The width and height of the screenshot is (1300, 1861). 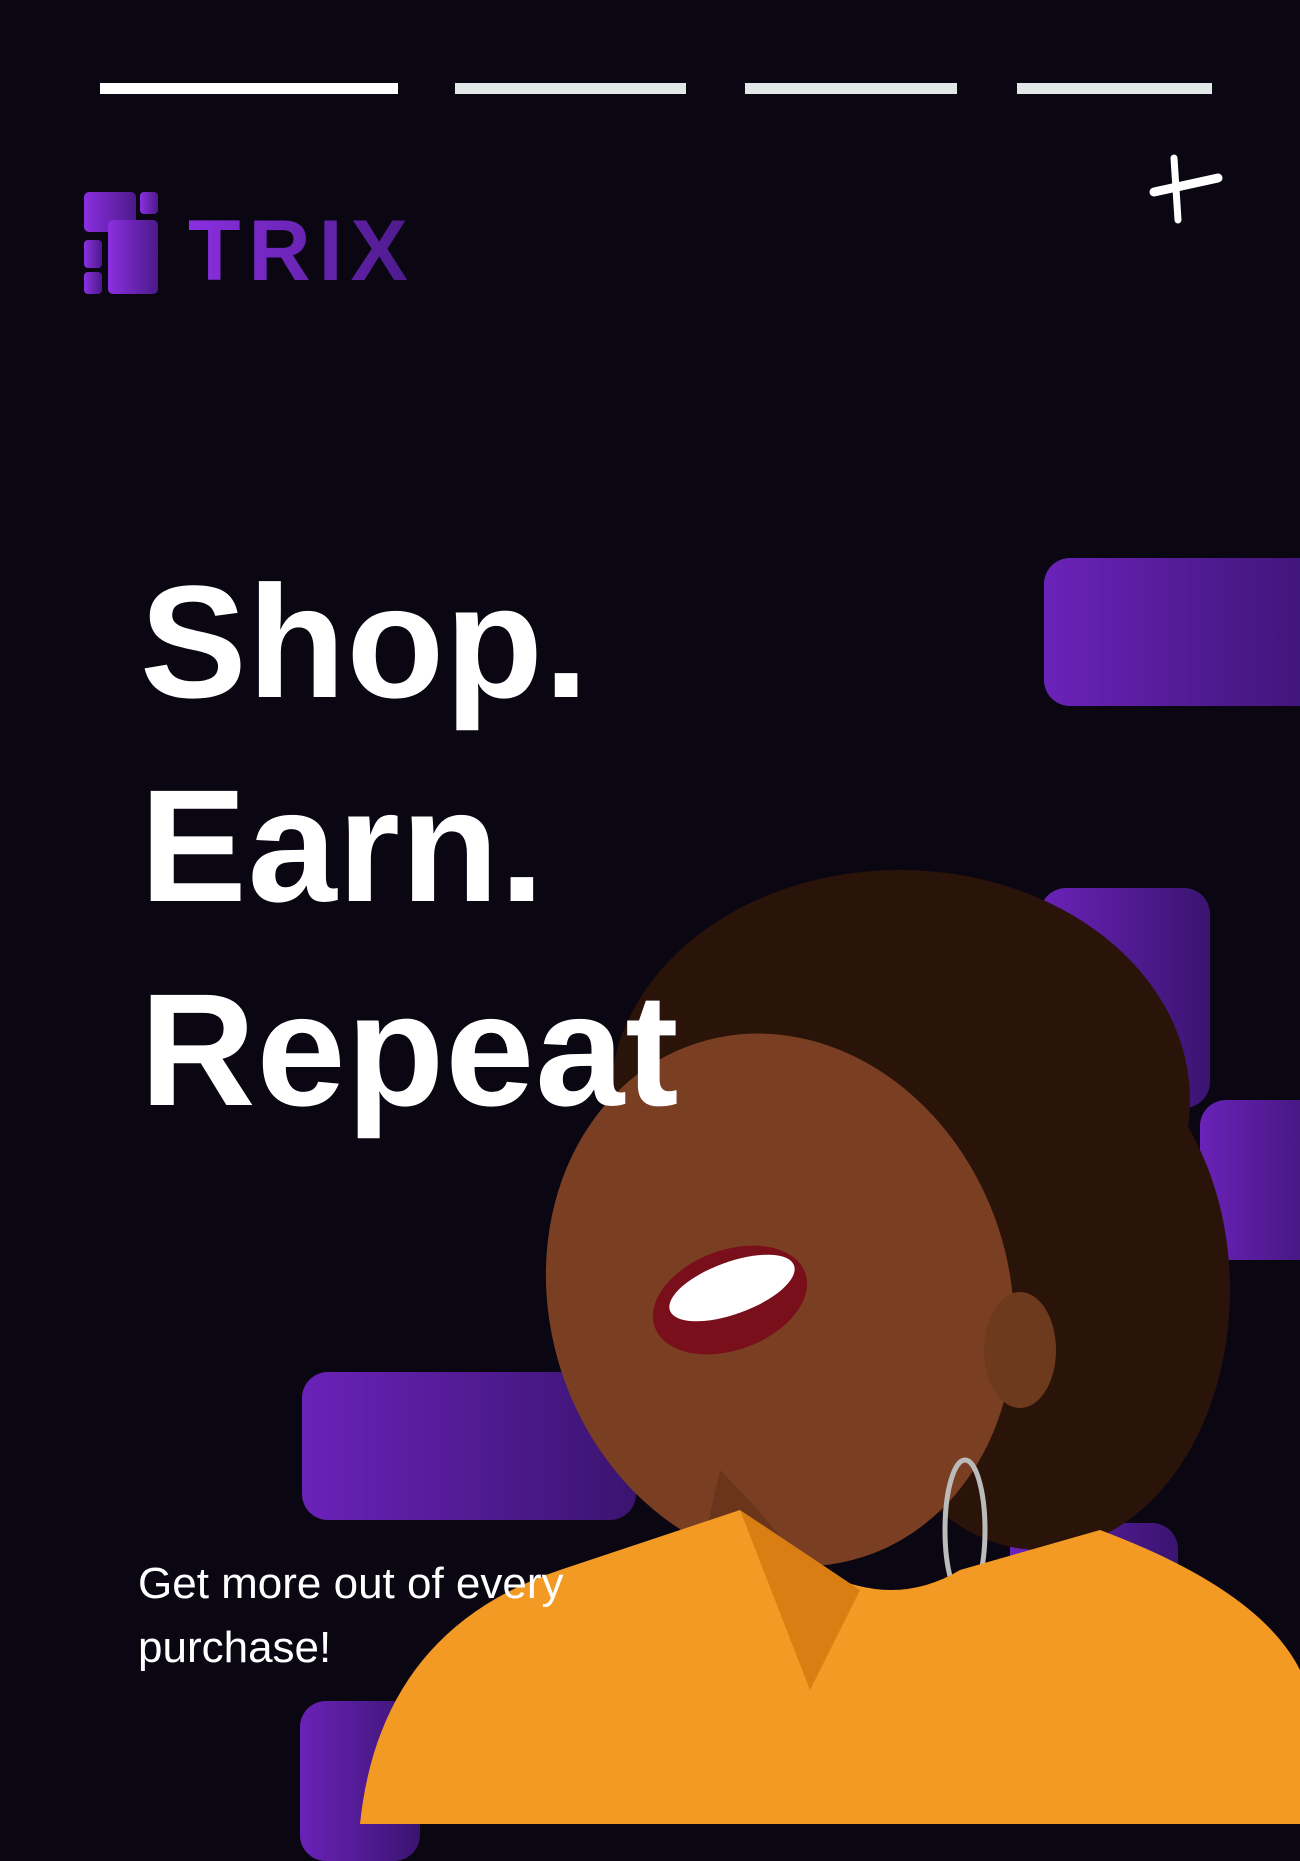 I want to click on headline-line-shop: Shop., so click(x=365, y=641).